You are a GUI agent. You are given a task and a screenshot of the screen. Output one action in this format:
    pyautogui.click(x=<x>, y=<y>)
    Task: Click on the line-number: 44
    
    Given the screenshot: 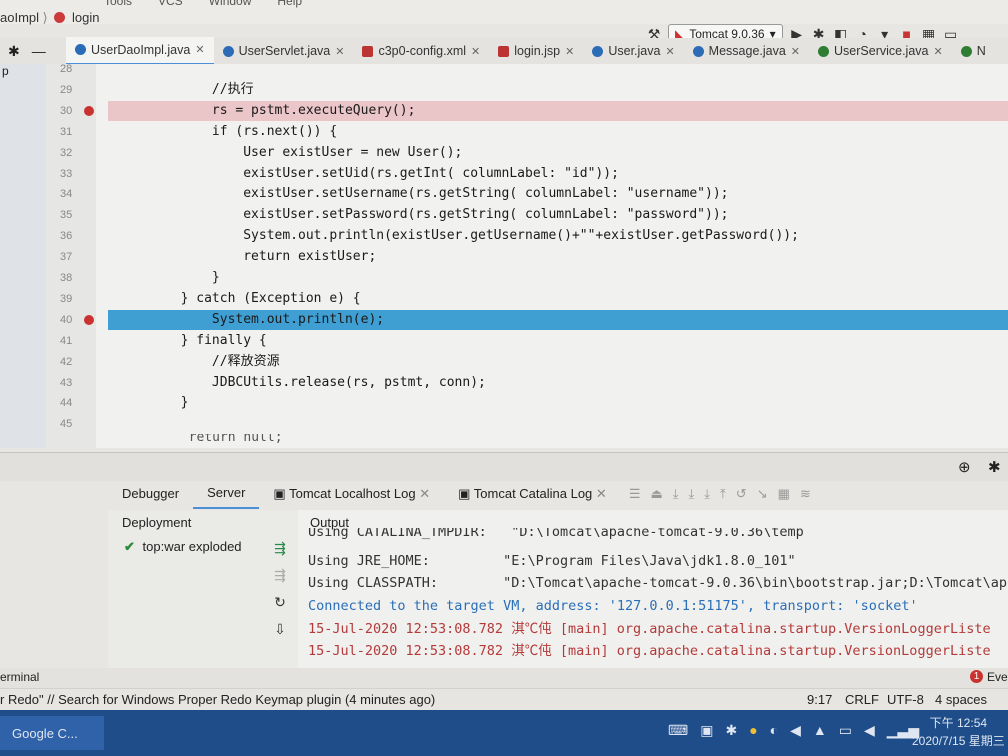 What is the action you would take?
    pyautogui.click(x=76, y=403)
    